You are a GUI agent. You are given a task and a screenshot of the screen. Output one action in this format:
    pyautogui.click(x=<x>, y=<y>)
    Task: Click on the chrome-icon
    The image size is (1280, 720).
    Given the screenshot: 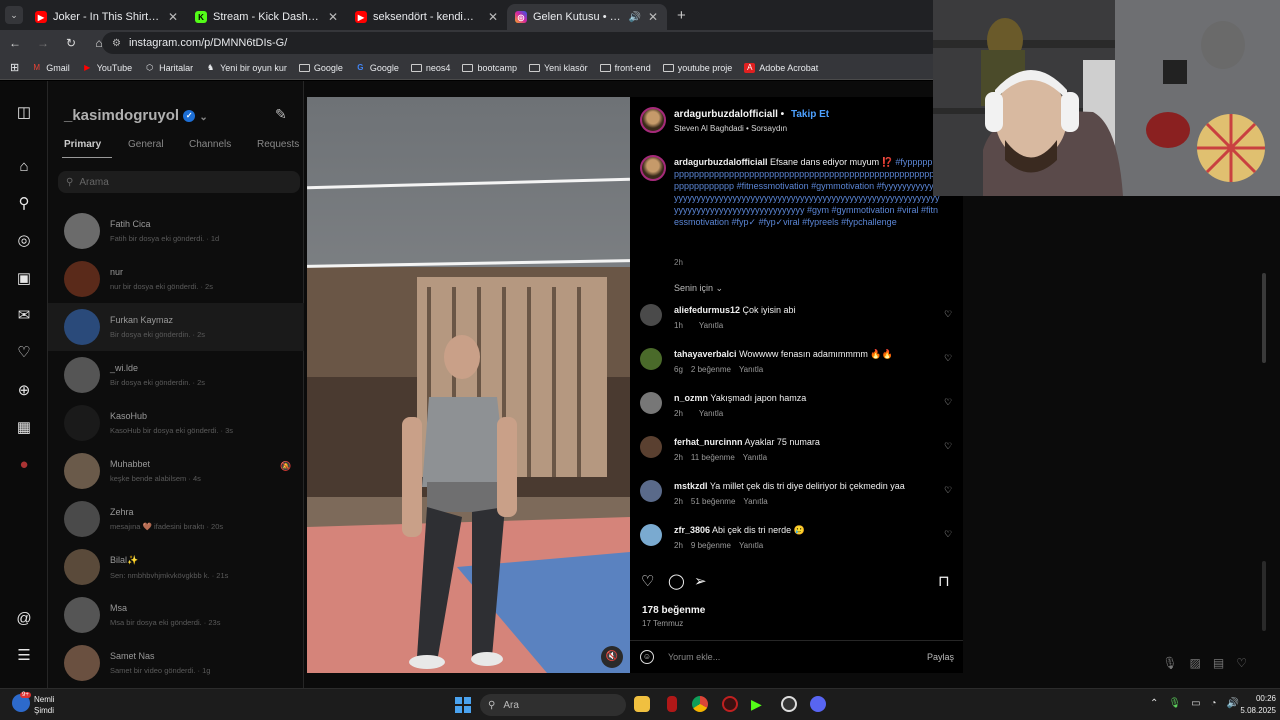 What is the action you would take?
    pyautogui.click(x=700, y=704)
    